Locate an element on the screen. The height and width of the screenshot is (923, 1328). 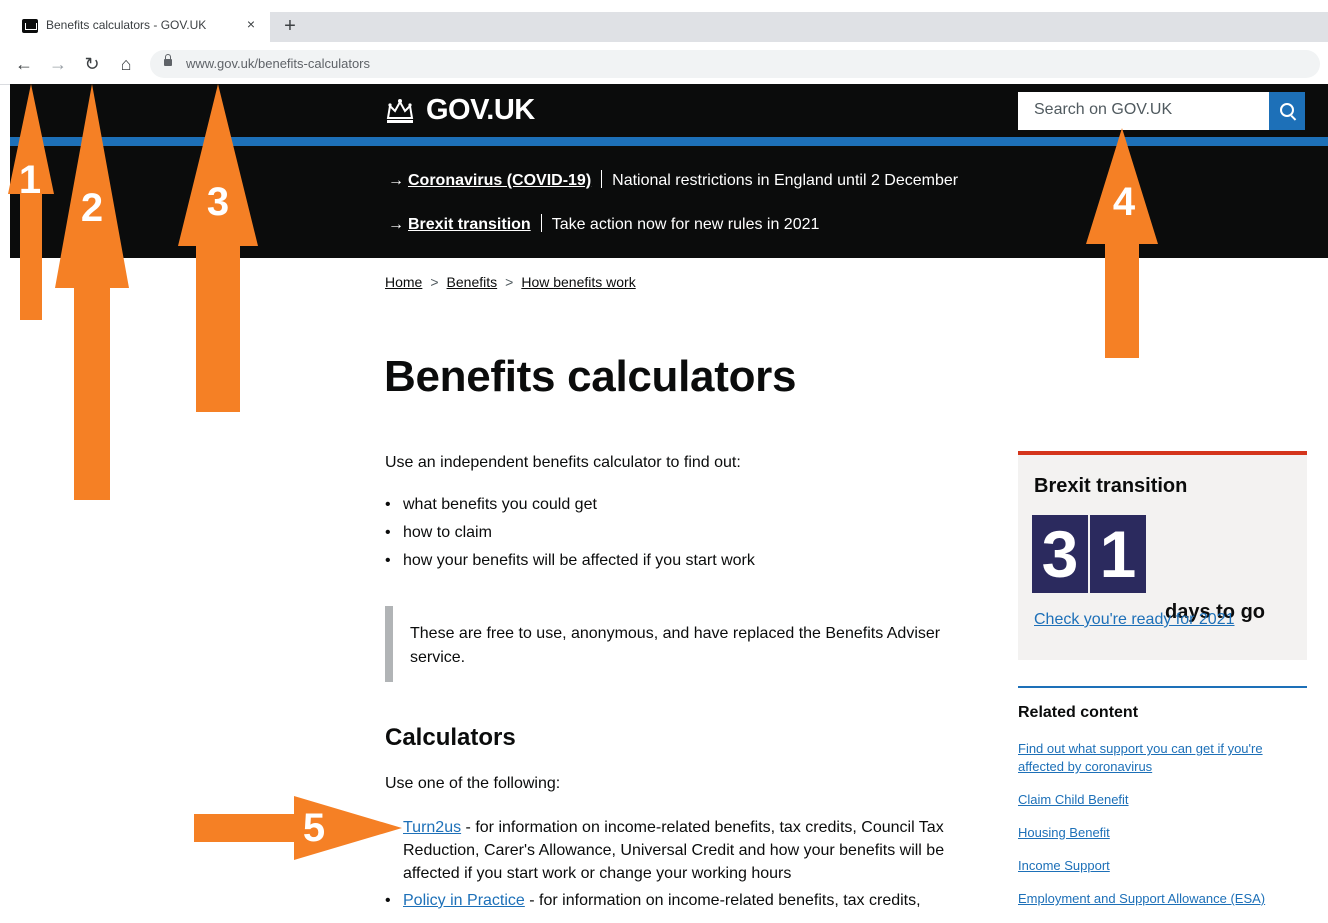
browser-toolbar: ← → ↻ ⌂ www.gov.uk/benefits-calculators is located at coordinates (664, 64).